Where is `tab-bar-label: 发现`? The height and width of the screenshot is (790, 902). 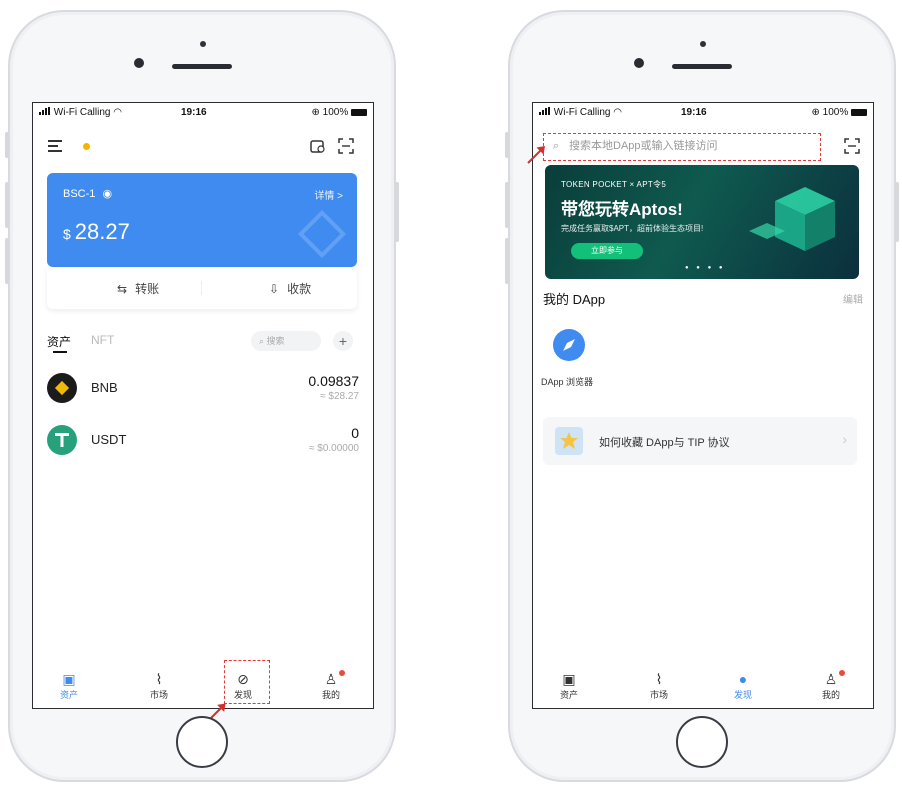 tab-bar-label: 发现 is located at coordinates (742, 695).